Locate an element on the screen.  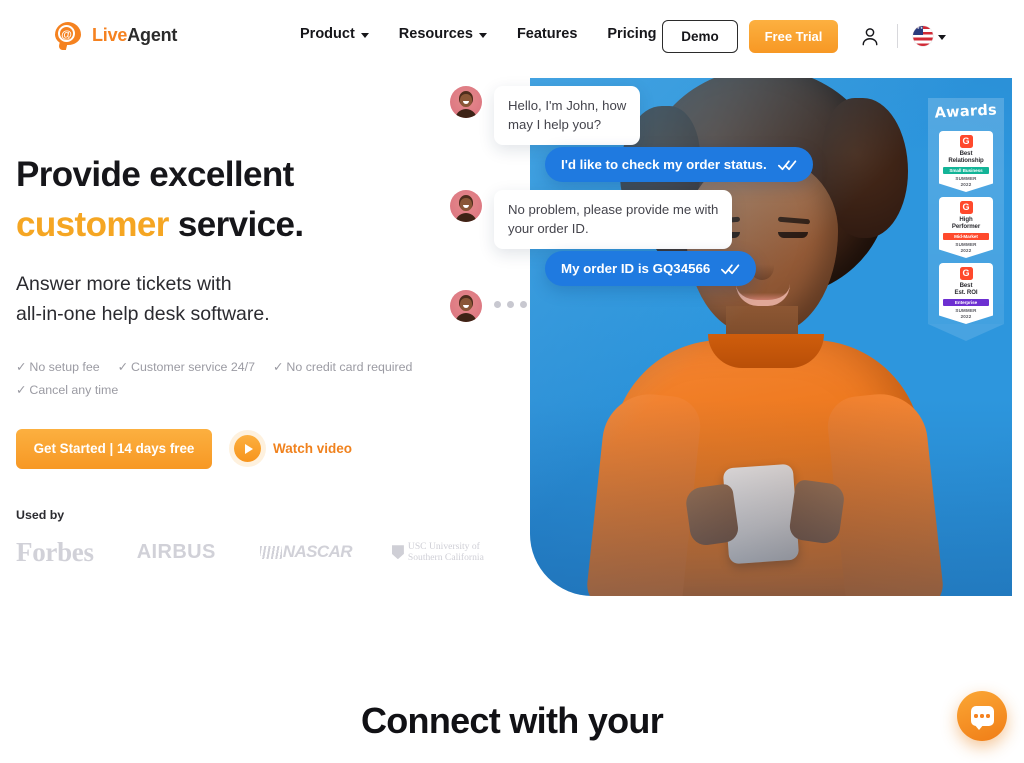
logo-text-agent: Agent is located at coordinates (152, 35).